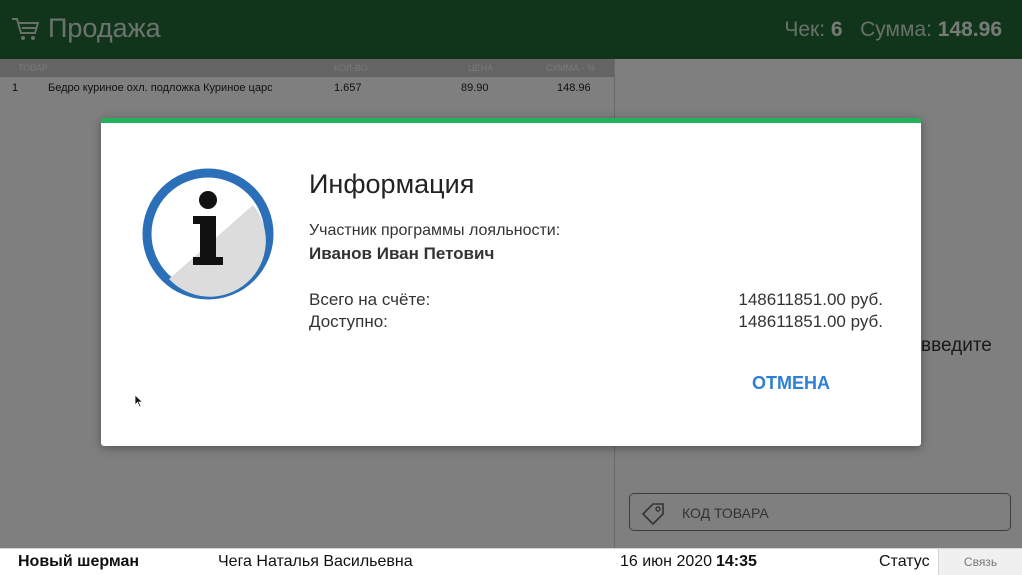 Image resolution: width=1022 pixels, height=575 pixels. Describe the element at coordinates (402, 253) in the screenshot. I see `member-name: Иванов Иван Петович` at that location.